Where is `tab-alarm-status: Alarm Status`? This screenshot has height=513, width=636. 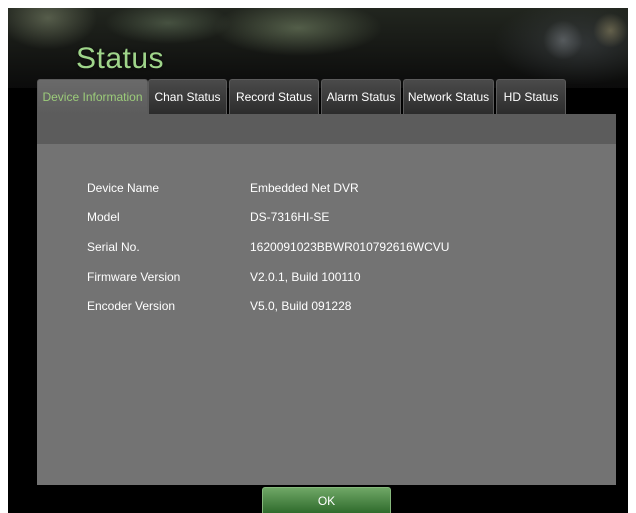 tab-alarm-status: Alarm Status is located at coordinates (361, 96).